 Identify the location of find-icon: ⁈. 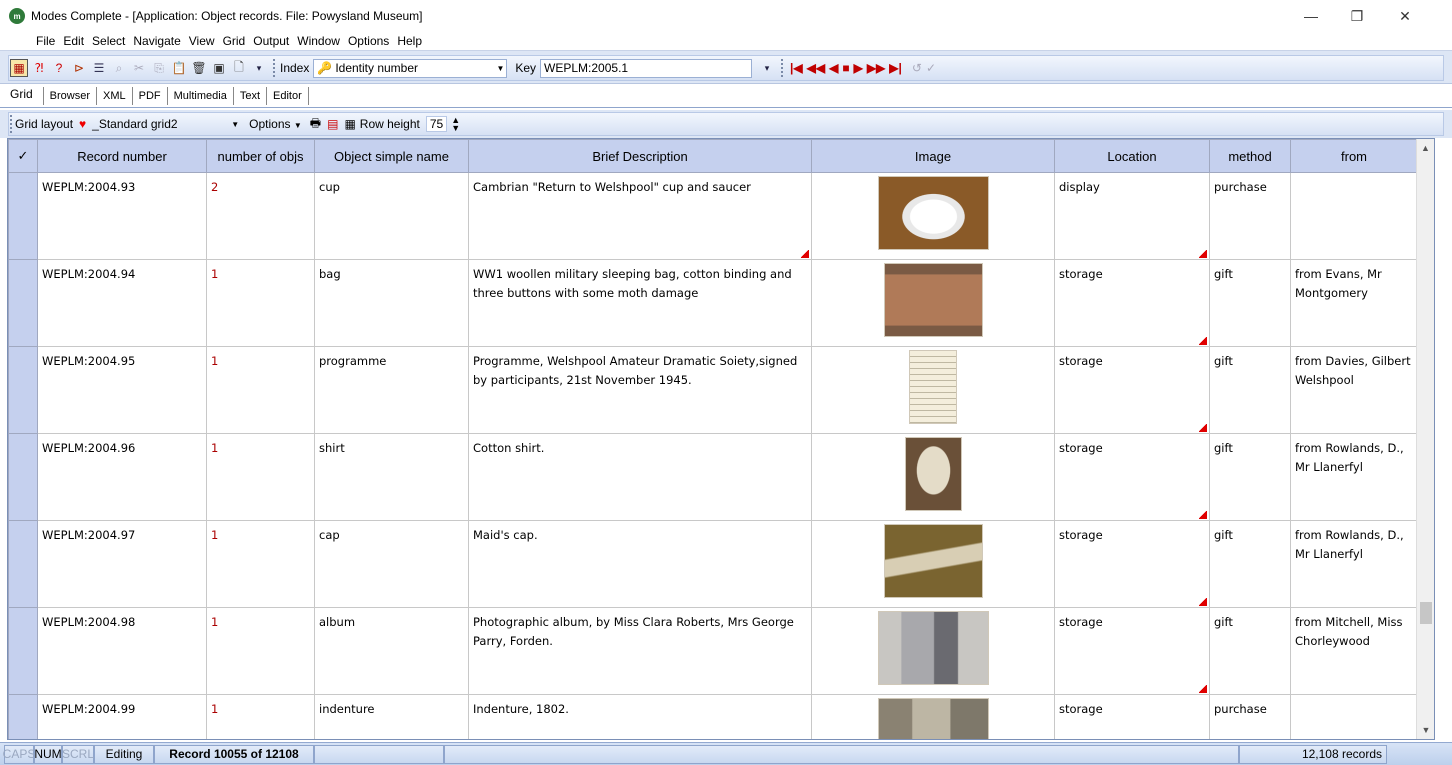
(39, 68).